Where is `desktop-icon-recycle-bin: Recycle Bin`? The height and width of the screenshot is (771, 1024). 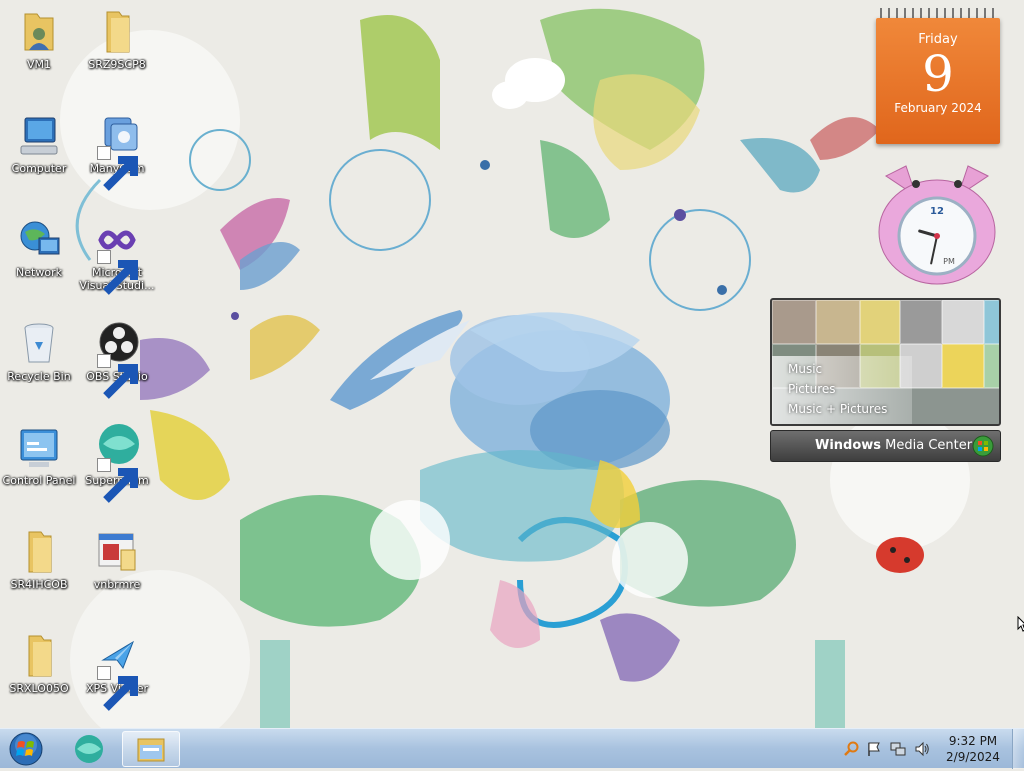 desktop-icon-recycle-bin: Recycle Bin is located at coordinates (39, 366).